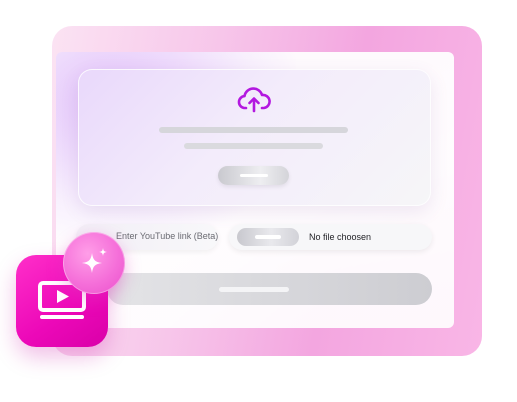 This screenshot has height=402, width=517. I want to click on upload-button, so click(253, 175).